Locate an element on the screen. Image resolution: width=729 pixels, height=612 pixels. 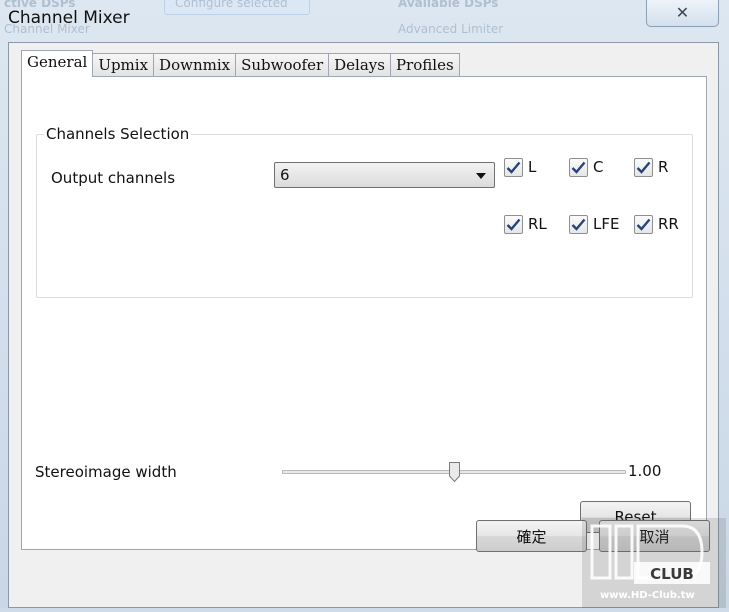
checkbox-l is located at coordinates (513, 167).